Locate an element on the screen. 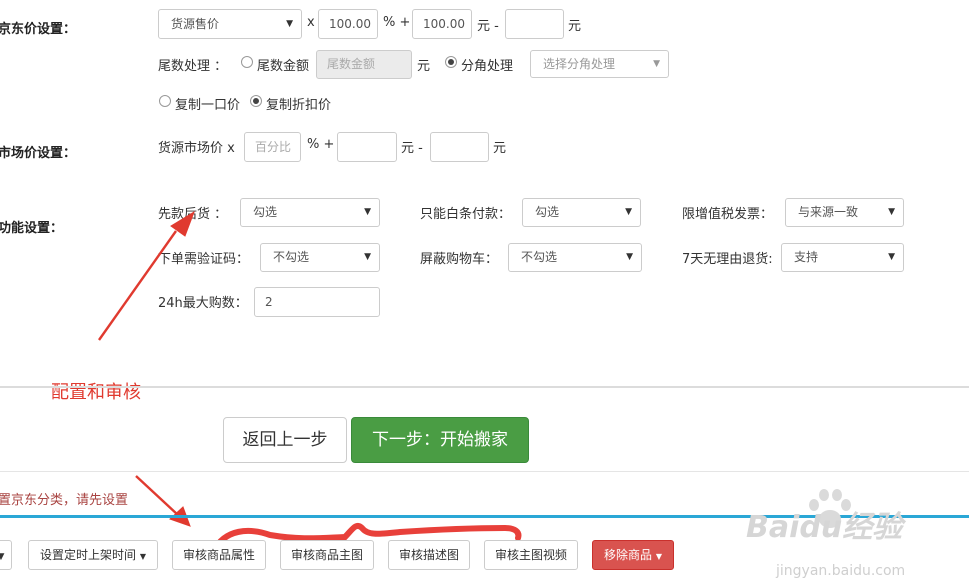 The width and height of the screenshot is (969, 587). next-start-migration-button: 下一步：开始搬家 is located at coordinates (440, 440).